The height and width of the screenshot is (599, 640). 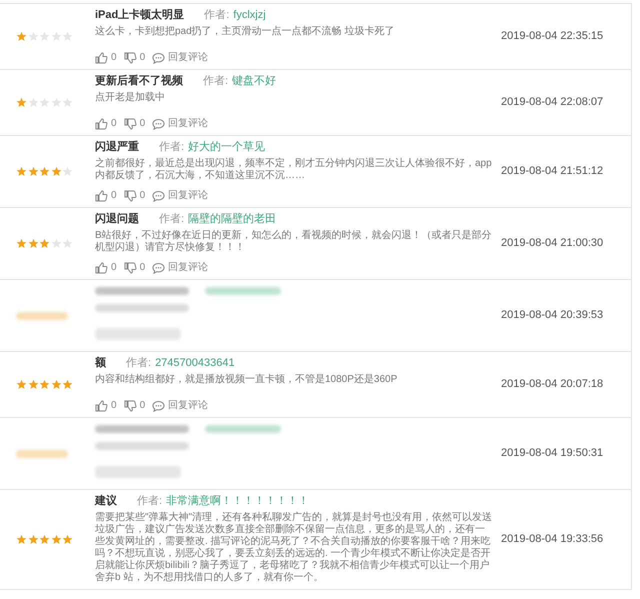 I want to click on review-date: 2019-08-04 20:07:18, so click(x=552, y=384).